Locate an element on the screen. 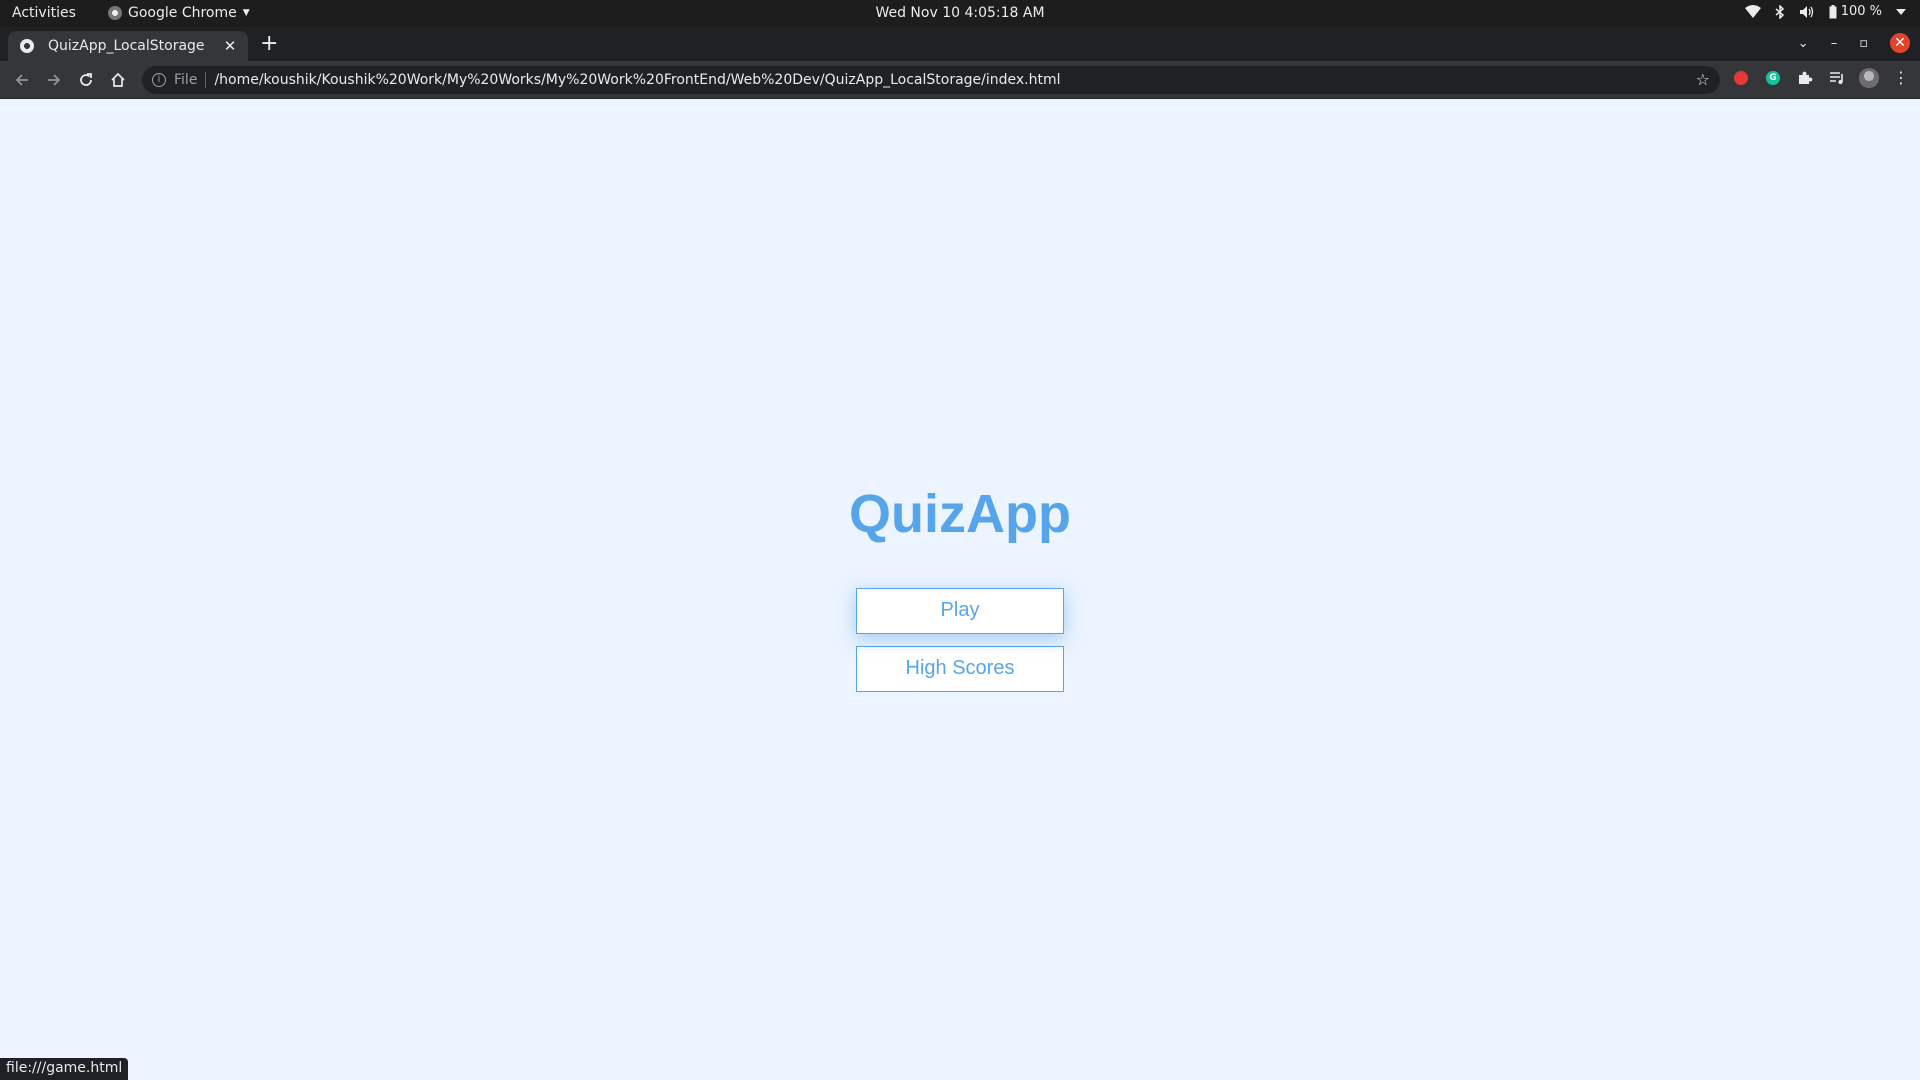  volume-icon is located at coordinates (1806, 11).